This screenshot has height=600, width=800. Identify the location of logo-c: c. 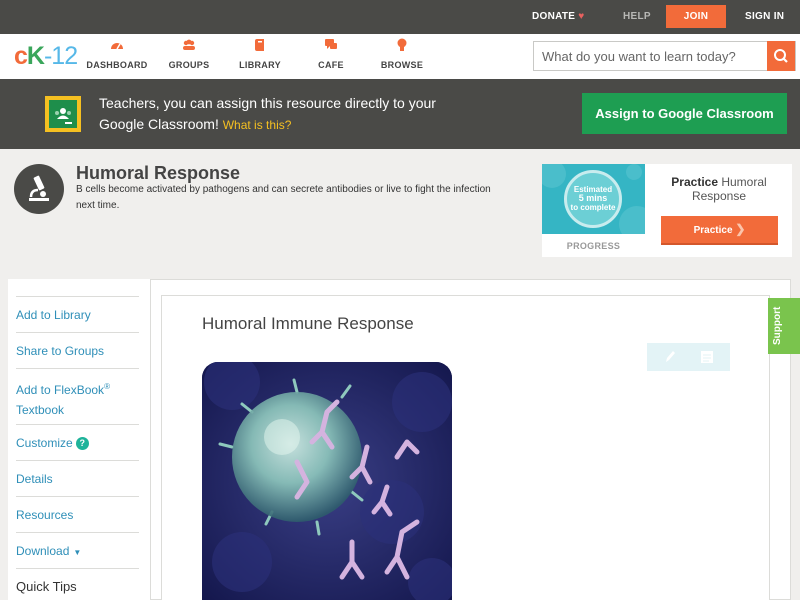
(21, 56).